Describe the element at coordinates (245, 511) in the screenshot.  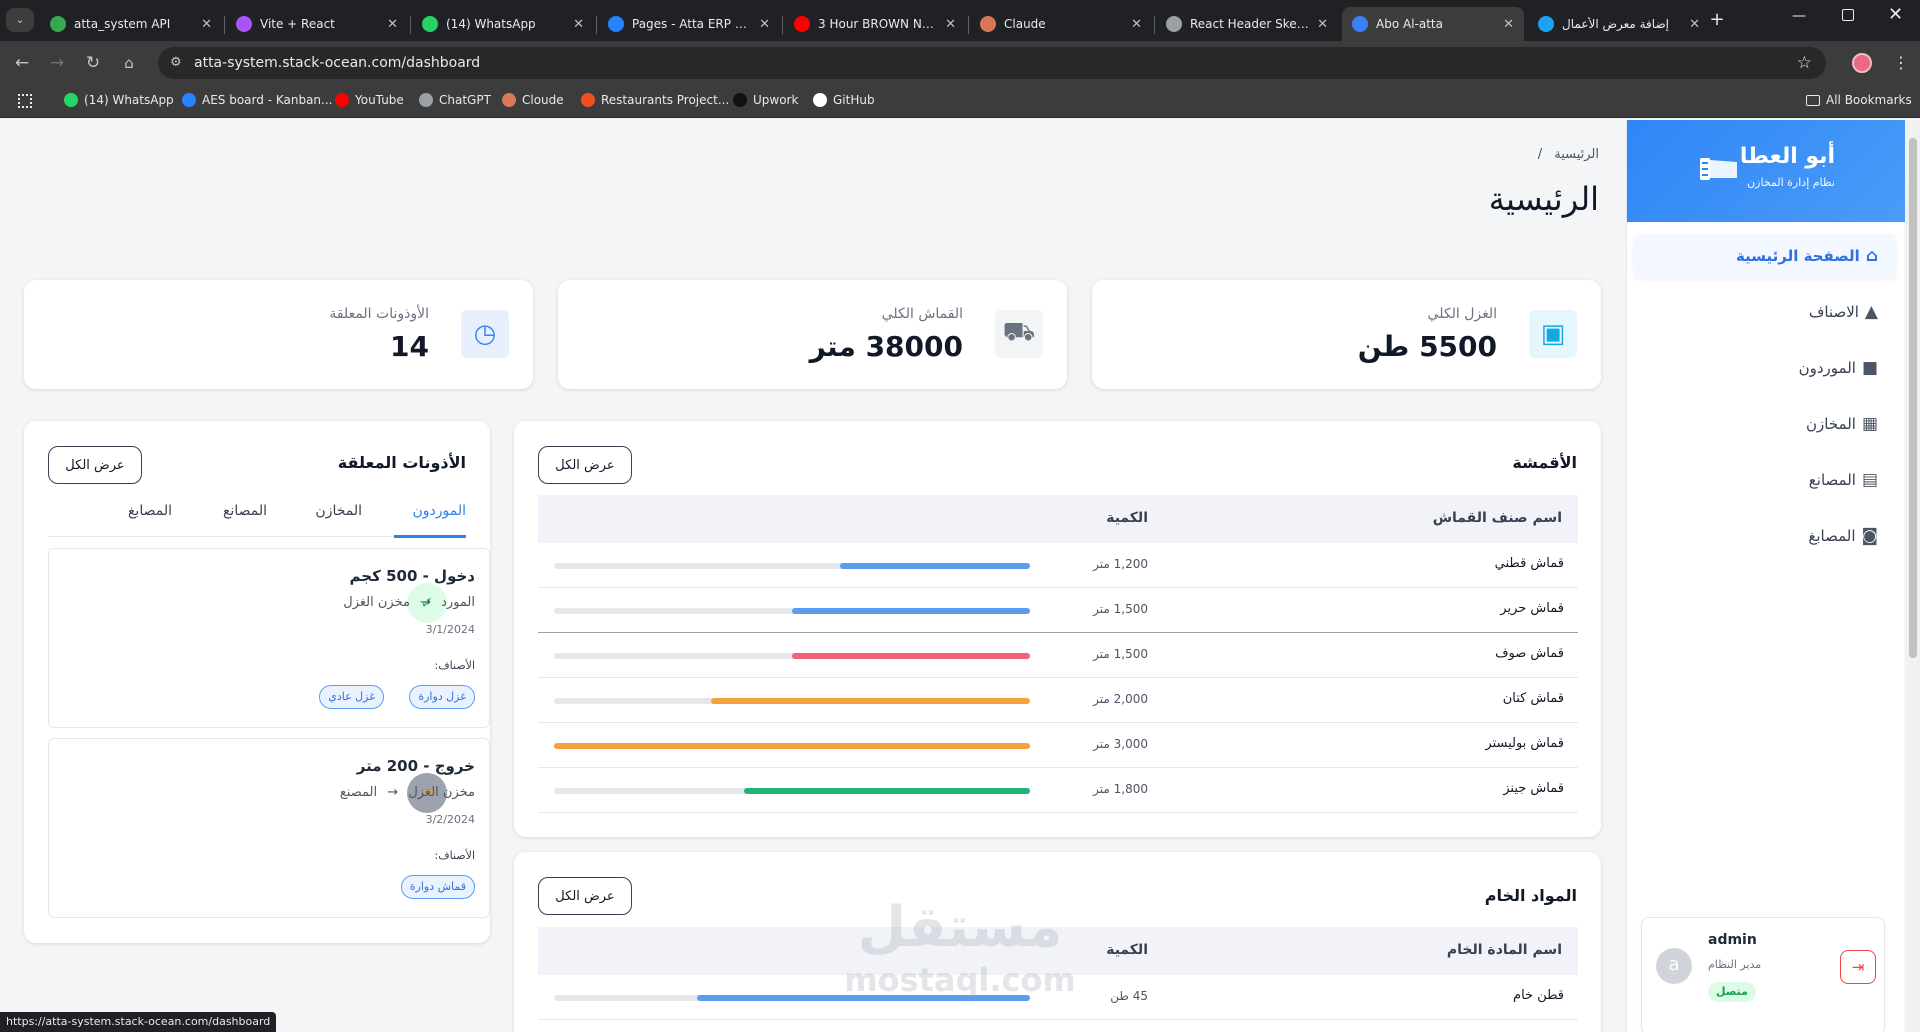
I see `permits-tab: المصانع` at that location.